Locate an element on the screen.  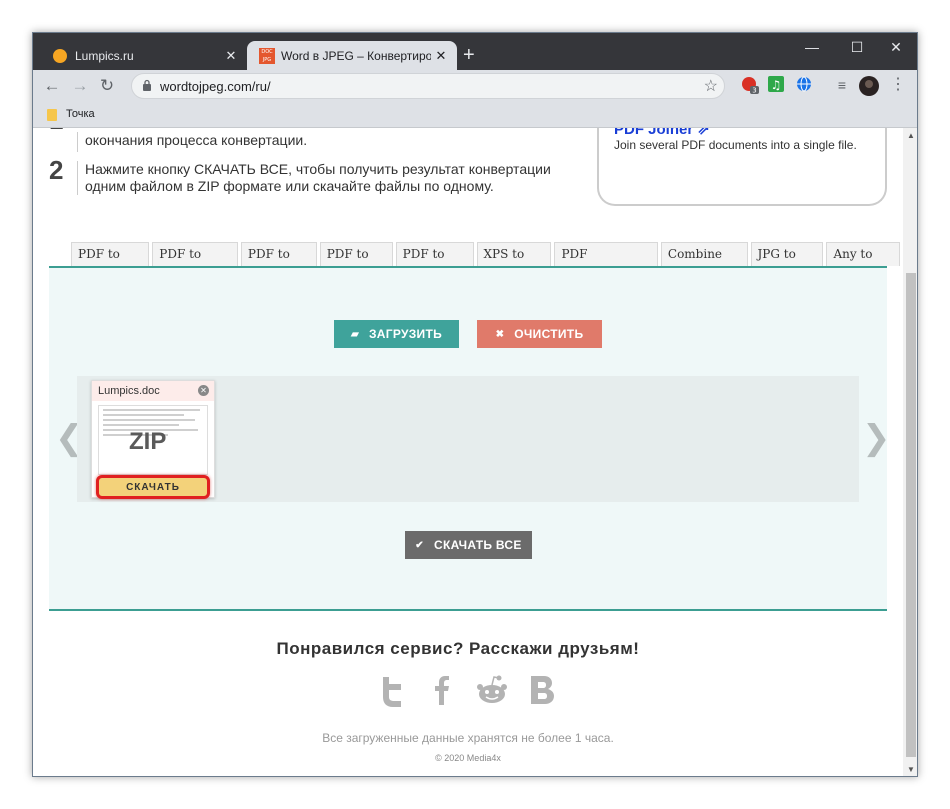
lock-icon is located at coordinates (147, 85).